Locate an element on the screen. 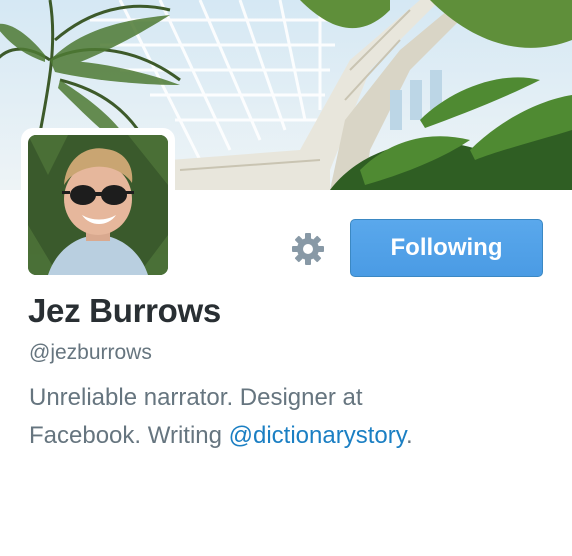 This screenshot has height=556, width=572. following-button: Following is located at coordinates (446, 248).